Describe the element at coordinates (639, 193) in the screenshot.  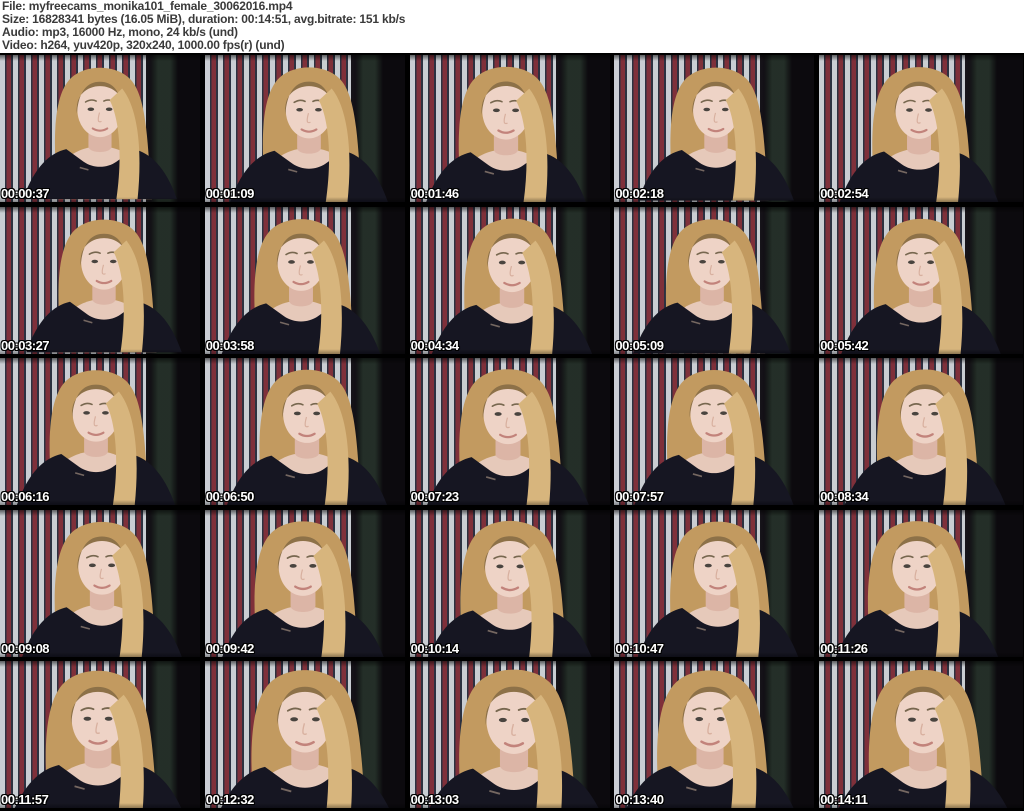
I see `timestamp-overlay: 00:02:18` at that location.